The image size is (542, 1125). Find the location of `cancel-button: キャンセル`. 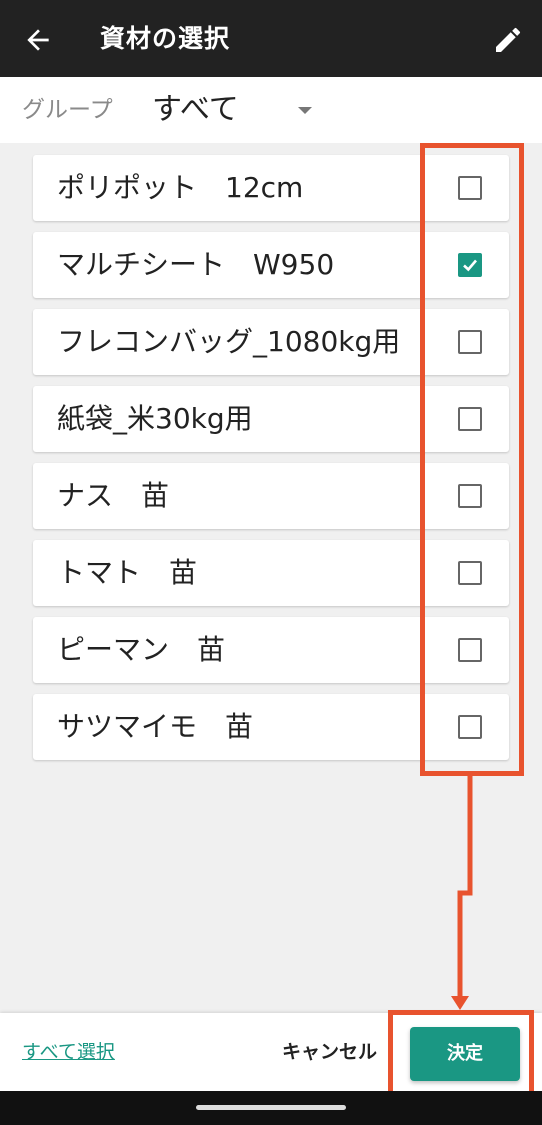

cancel-button: キャンセル is located at coordinates (329, 1052).